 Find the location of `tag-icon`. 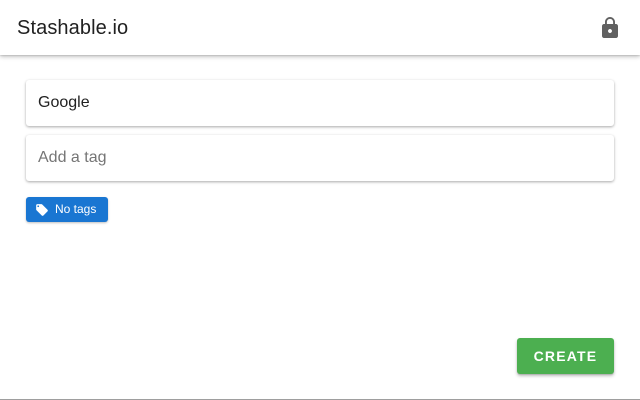

tag-icon is located at coordinates (42, 210).